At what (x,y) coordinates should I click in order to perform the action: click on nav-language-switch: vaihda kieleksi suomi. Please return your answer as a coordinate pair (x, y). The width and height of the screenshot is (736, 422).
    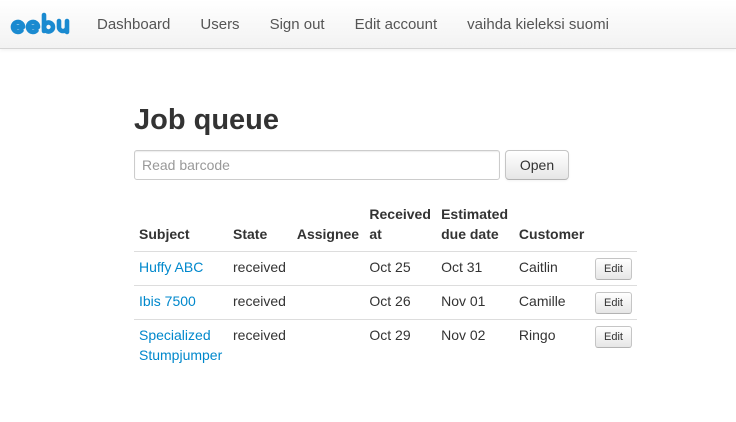
    Looking at the image, I should click on (538, 24).